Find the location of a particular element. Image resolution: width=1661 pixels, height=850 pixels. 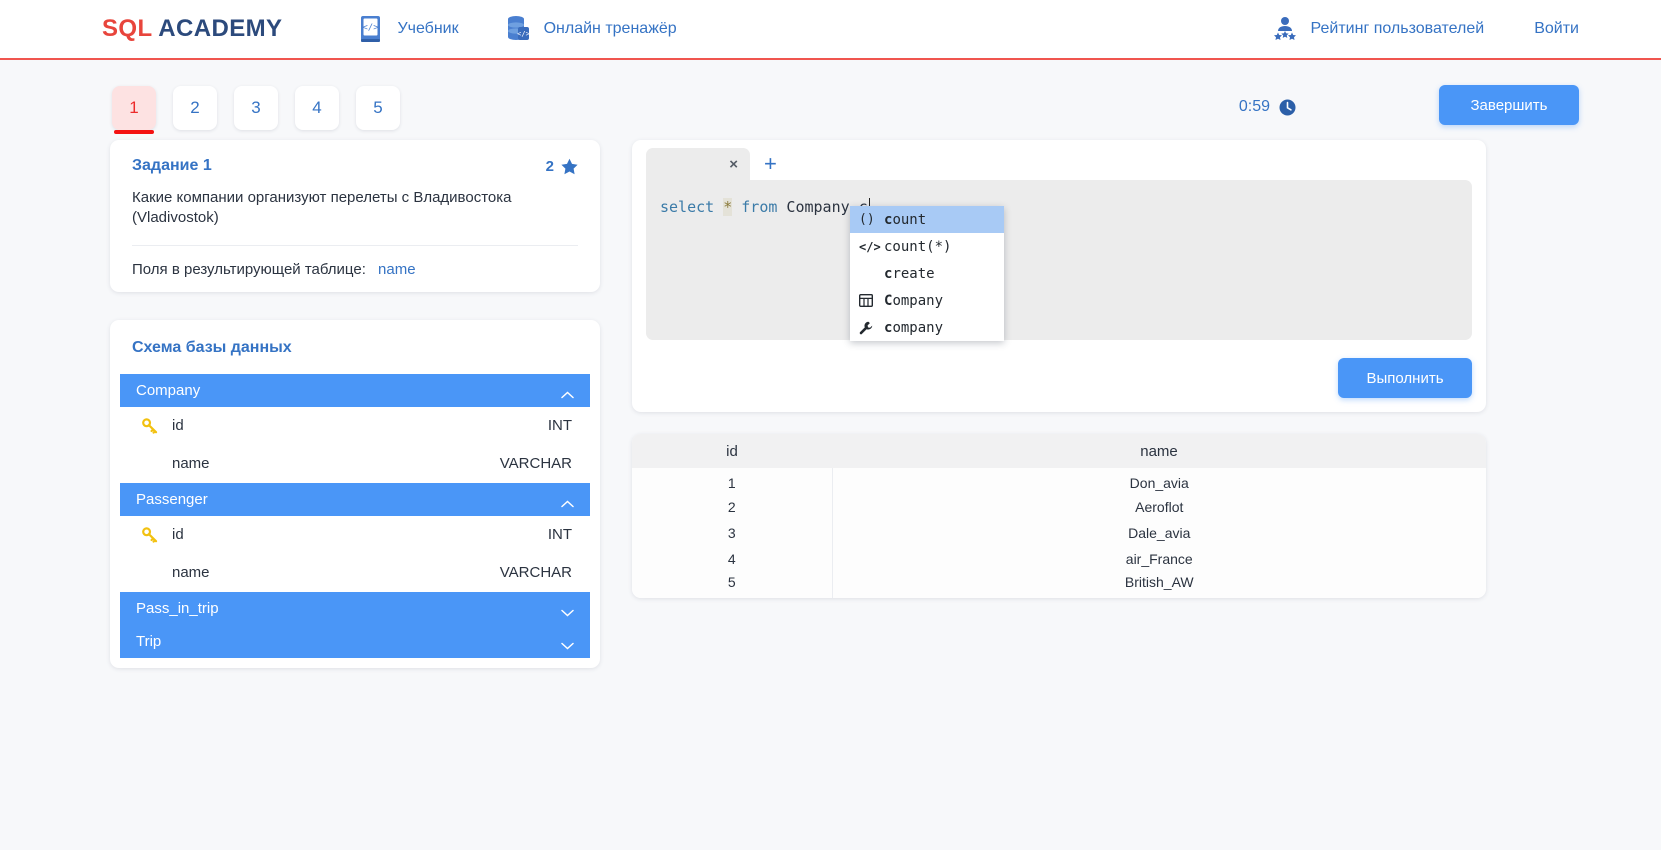

cell-name: air_France is located at coordinates (1159, 559).